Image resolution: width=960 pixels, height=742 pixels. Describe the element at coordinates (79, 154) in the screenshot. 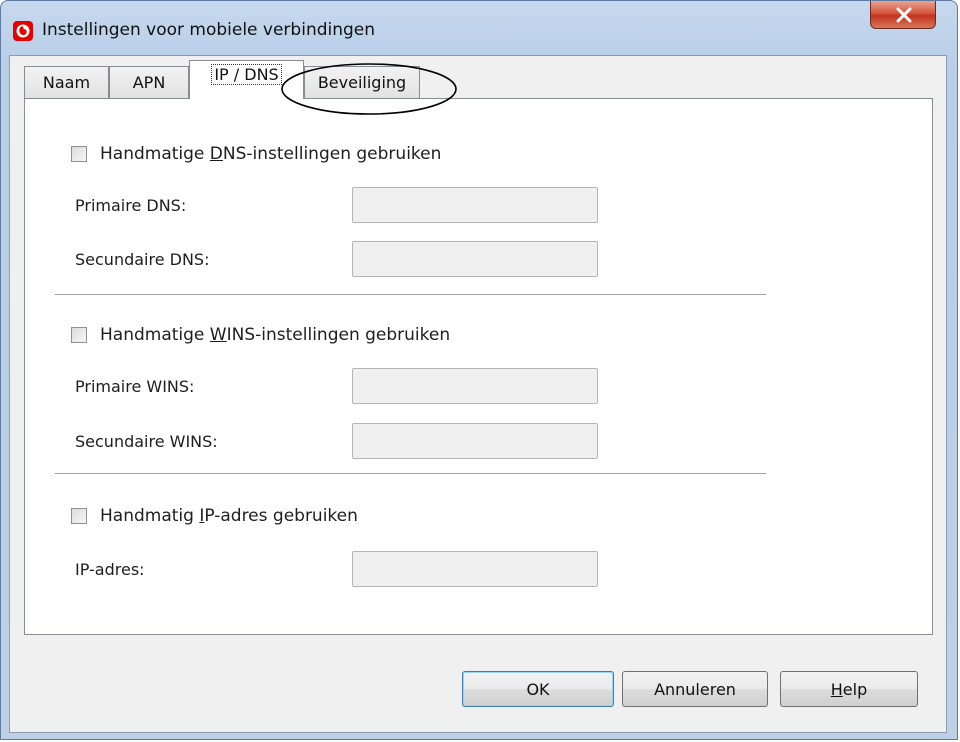

I see `dns-manual-checkbox` at that location.